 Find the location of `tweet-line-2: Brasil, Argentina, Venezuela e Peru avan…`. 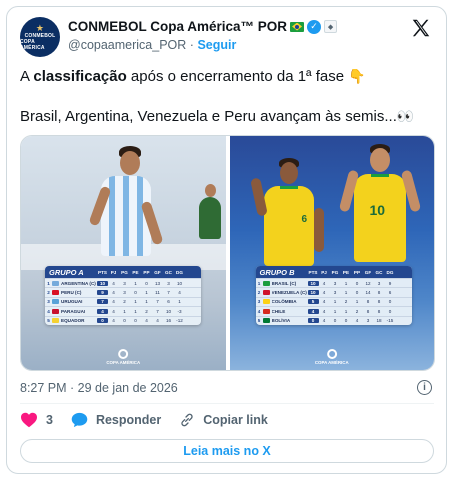

tweet-line-2: Brasil, Argentina, Venezuela e Peru avan… is located at coordinates (227, 117).